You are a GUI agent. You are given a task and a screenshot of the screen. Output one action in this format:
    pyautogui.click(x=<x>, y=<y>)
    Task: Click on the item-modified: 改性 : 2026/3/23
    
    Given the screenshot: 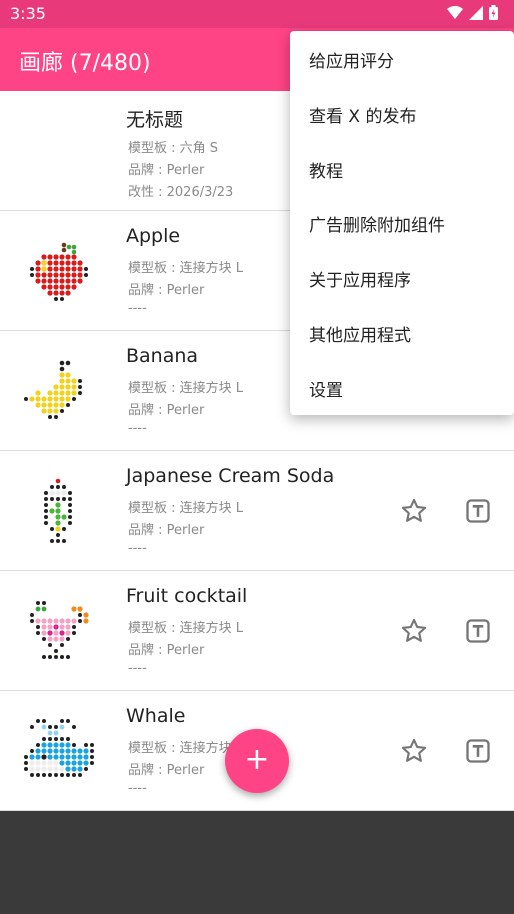 What is the action you would take?
    pyautogui.click(x=181, y=192)
    